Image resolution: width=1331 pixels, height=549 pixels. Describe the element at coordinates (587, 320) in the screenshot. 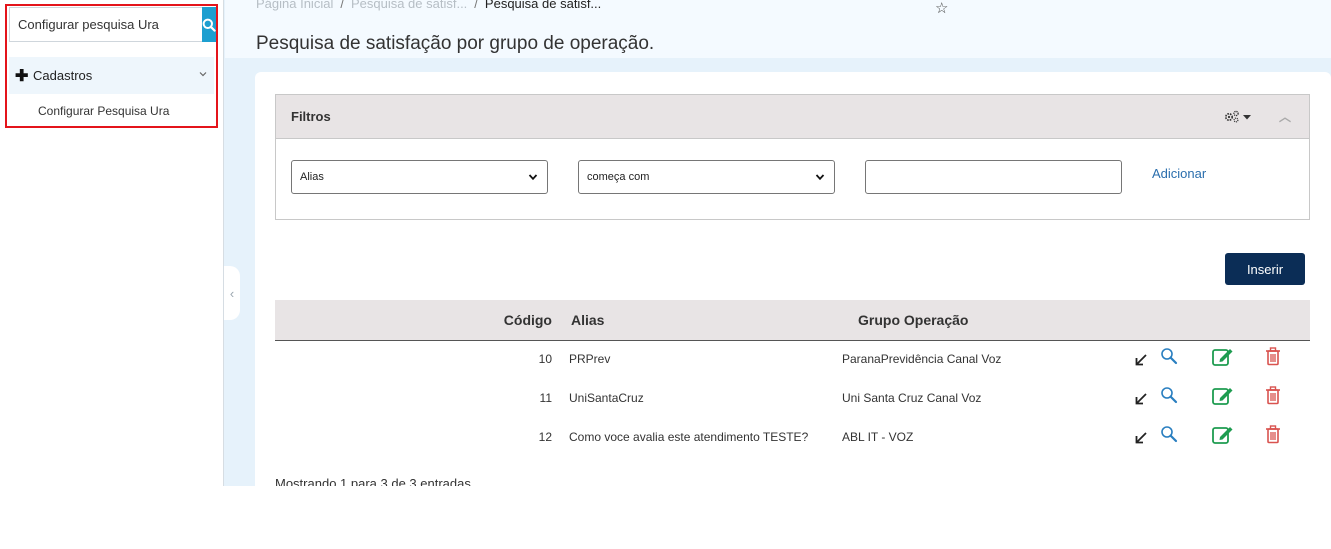

I see `column-header-alias: Alias` at that location.